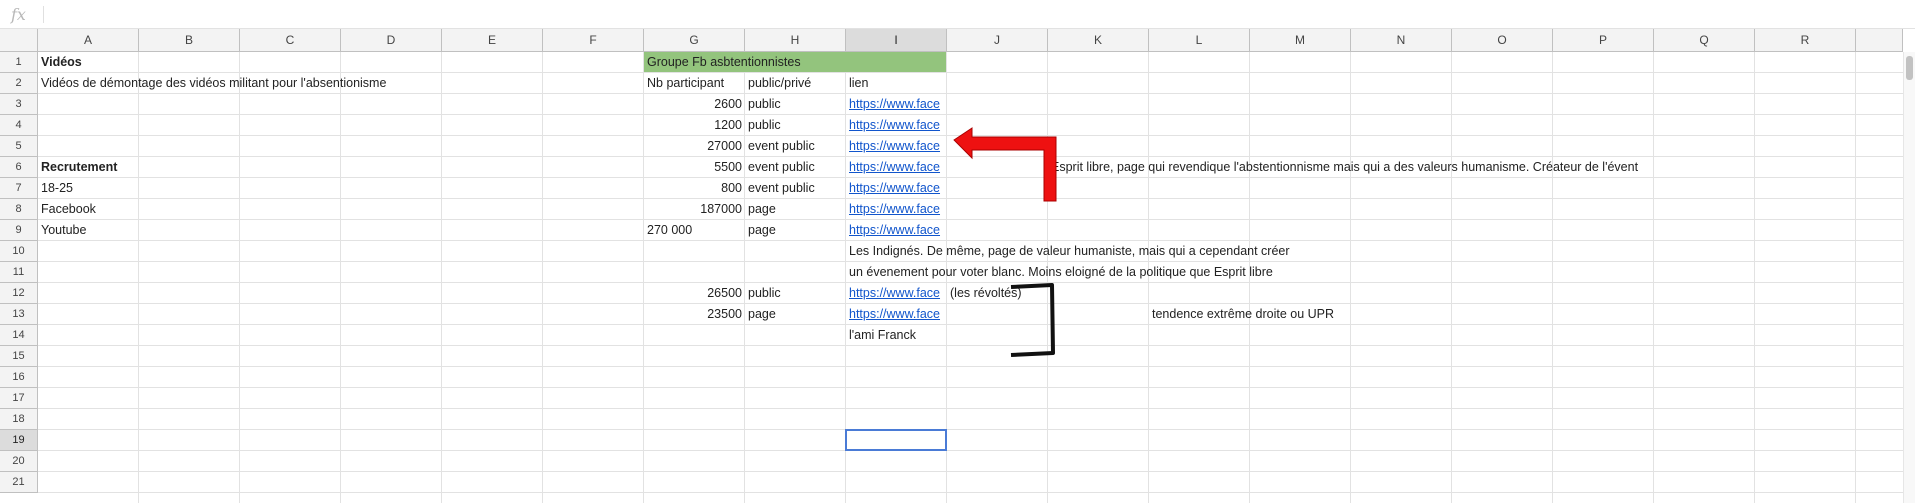 The height and width of the screenshot is (503, 1915). I want to click on cell-i4: https://www.face, so click(896, 125).